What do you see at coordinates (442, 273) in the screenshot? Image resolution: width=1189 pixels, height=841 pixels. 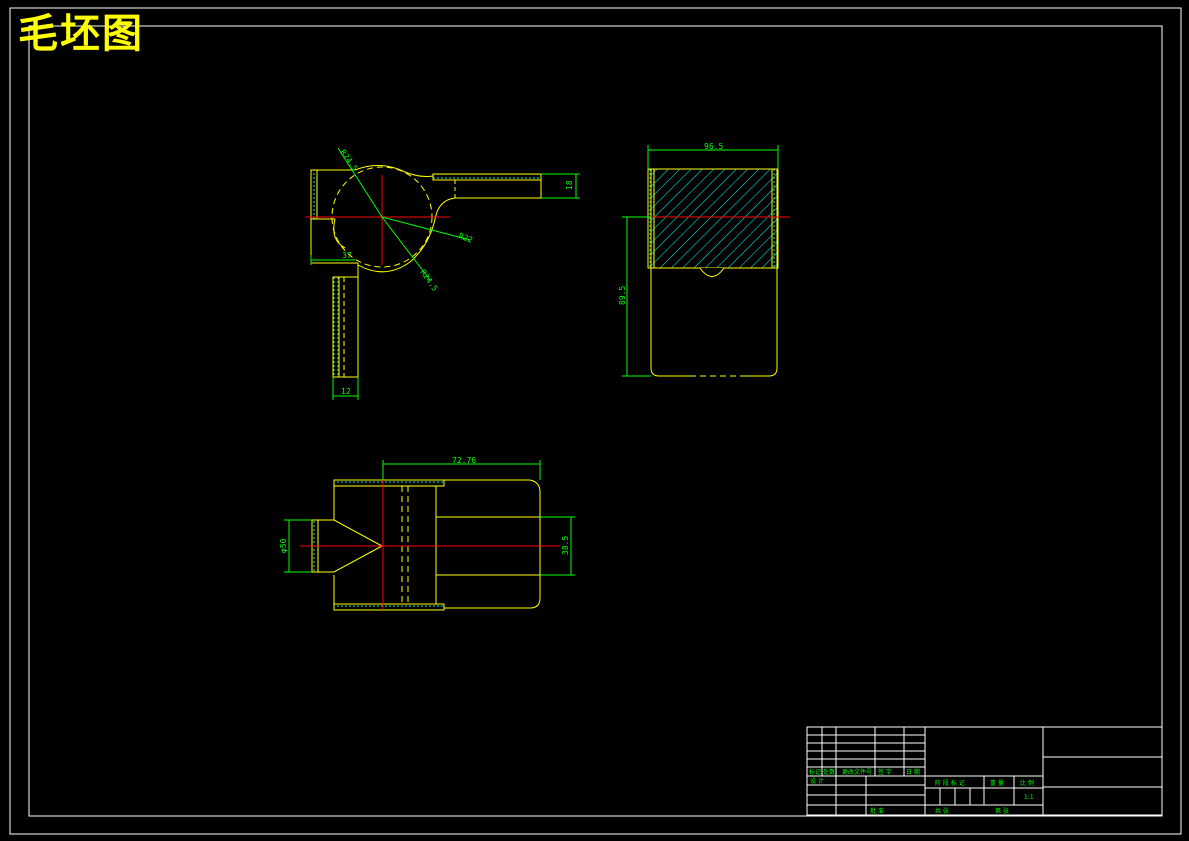 I see `front-view` at bounding box center [442, 273].